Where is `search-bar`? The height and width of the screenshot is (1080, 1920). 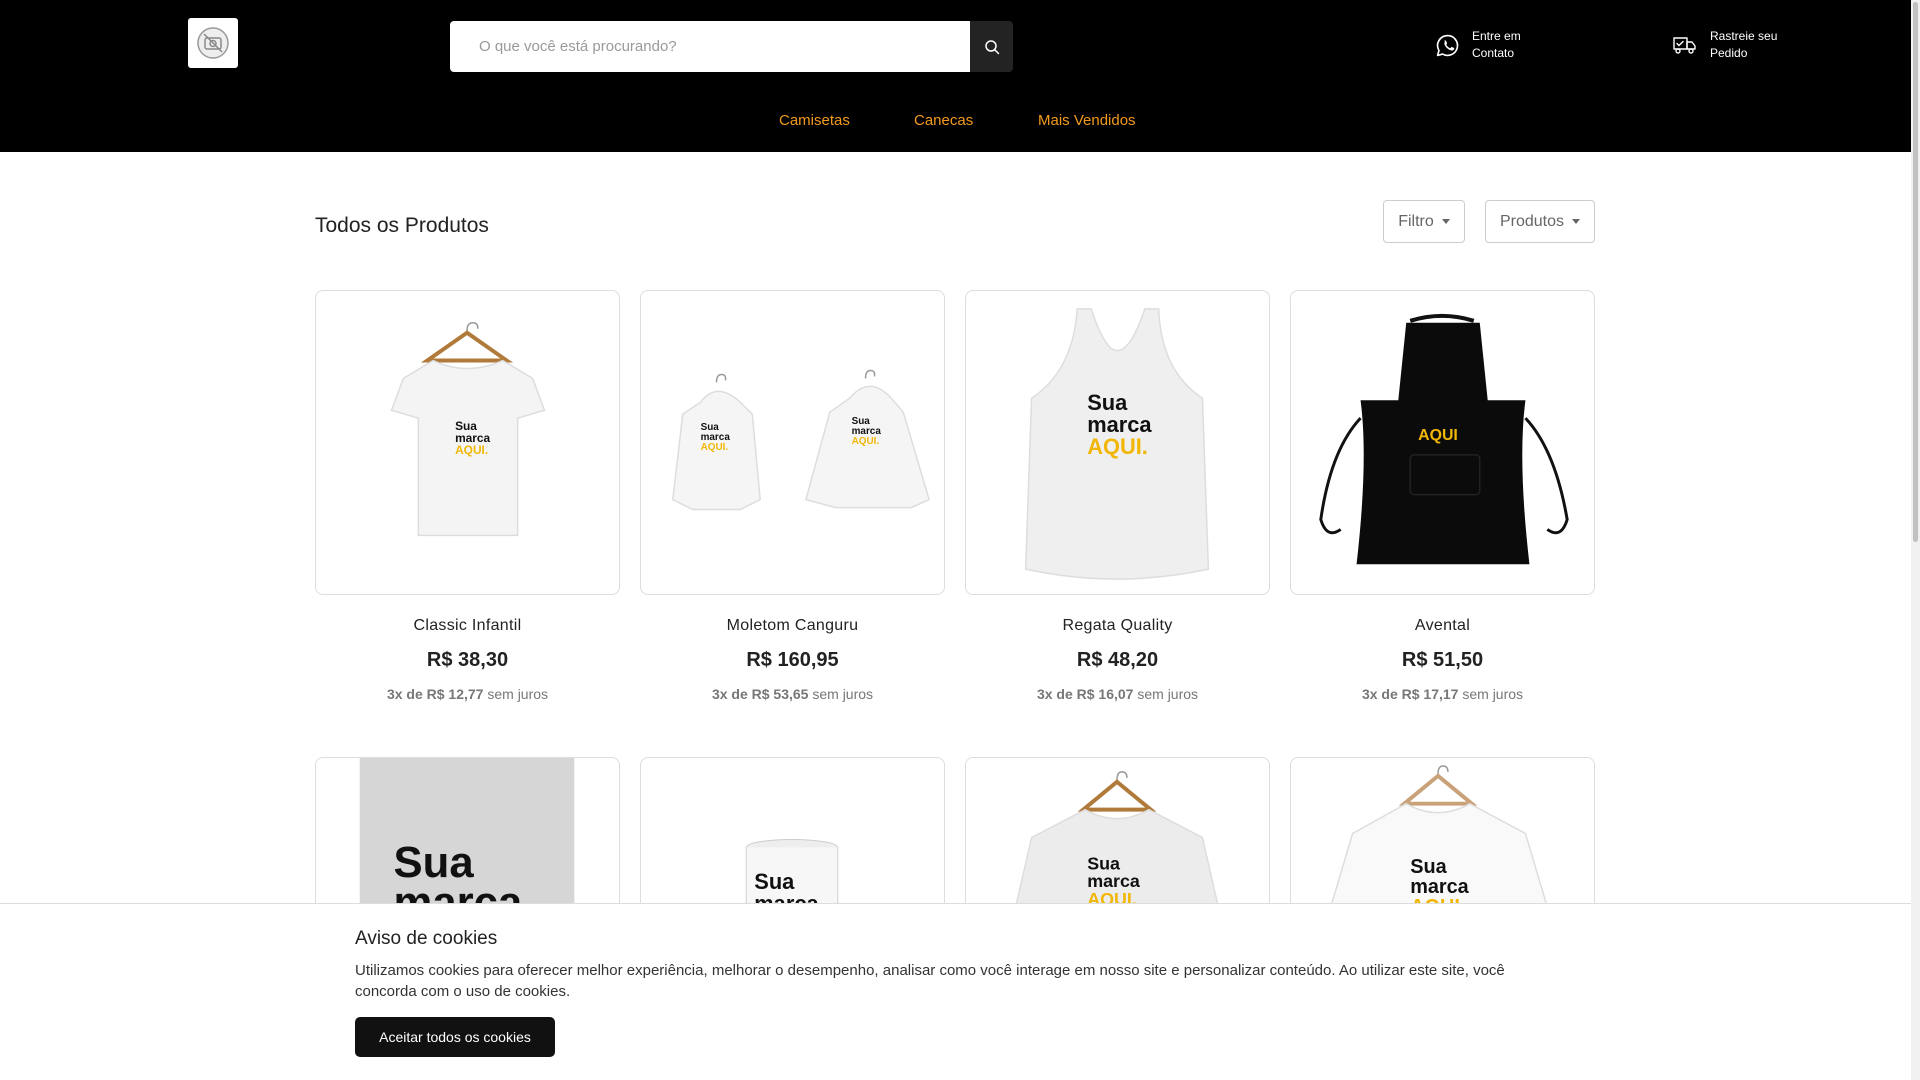
search-bar is located at coordinates (731, 46).